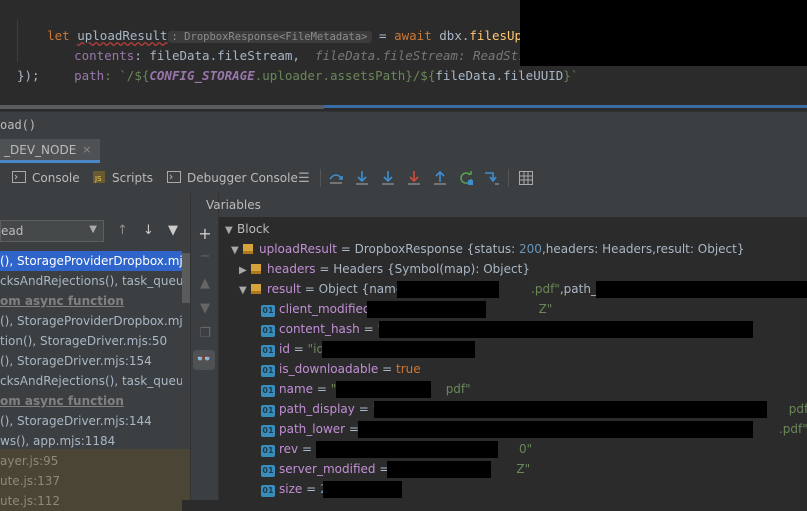 This screenshot has height=511, width=807. Describe the element at coordinates (329, 369) in the screenshot. I see `field-name: is_downloadable` at that location.